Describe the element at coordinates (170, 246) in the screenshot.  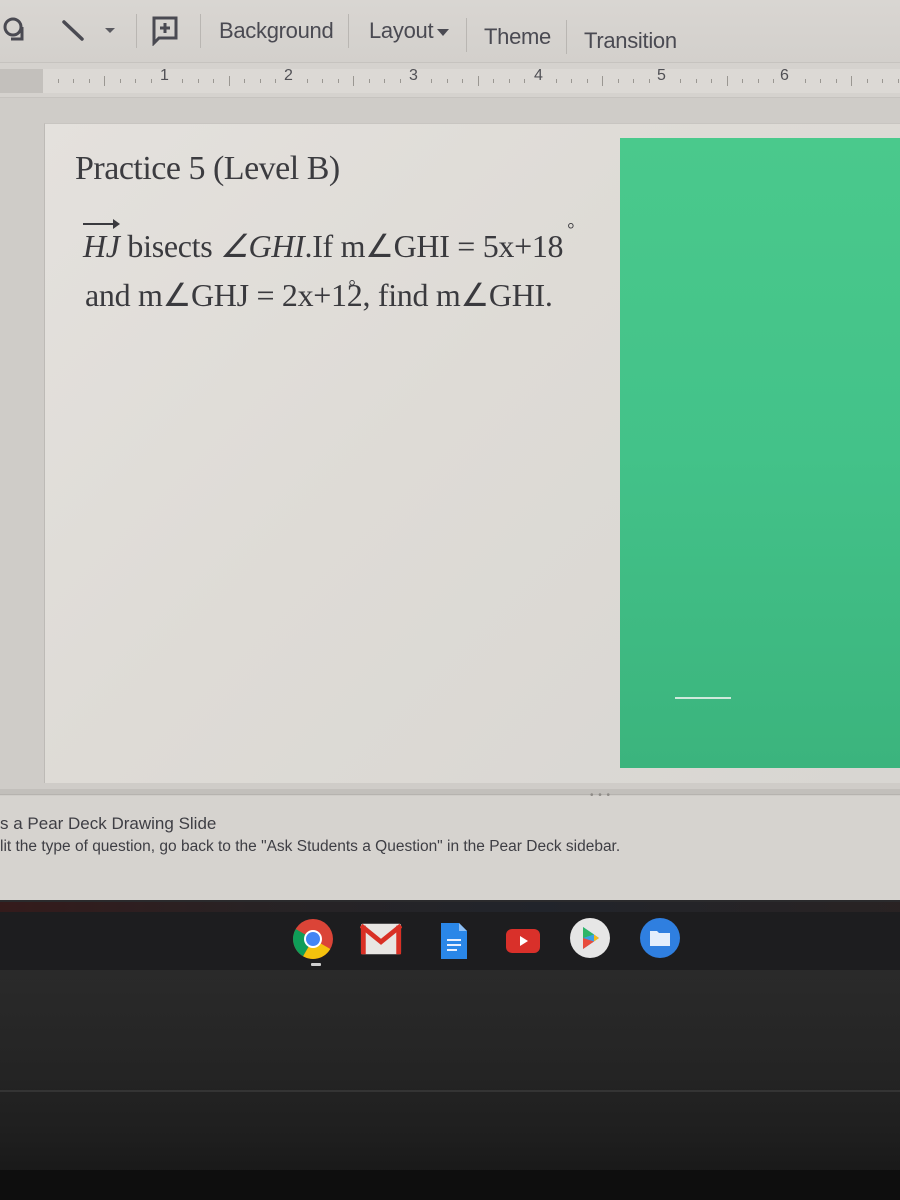
I see `question-text: bisects` at that location.